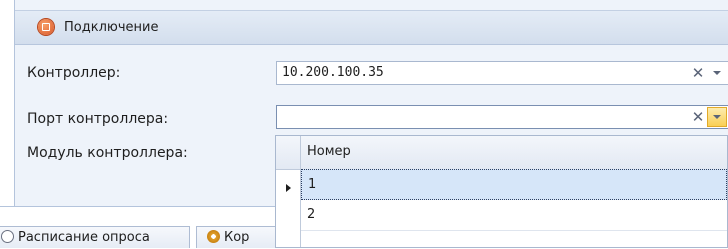 Image resolution: width=728 pixels, height=249 pixels. What do you see at coordinates (74, 73) in the screenshot?
I see `controller-label: Контроллер:` at bounding box center [74, 73].